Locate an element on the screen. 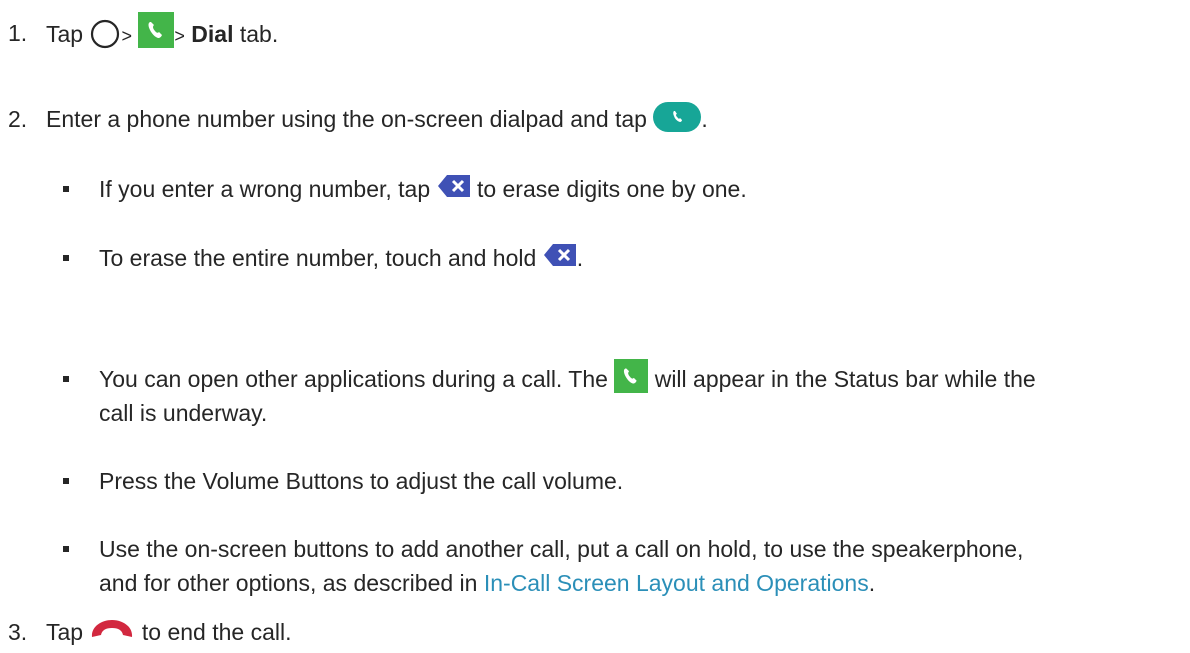 The width and height of the screenshot is (1190, 653). home-circle-icon is located at coordinates (105, 34).